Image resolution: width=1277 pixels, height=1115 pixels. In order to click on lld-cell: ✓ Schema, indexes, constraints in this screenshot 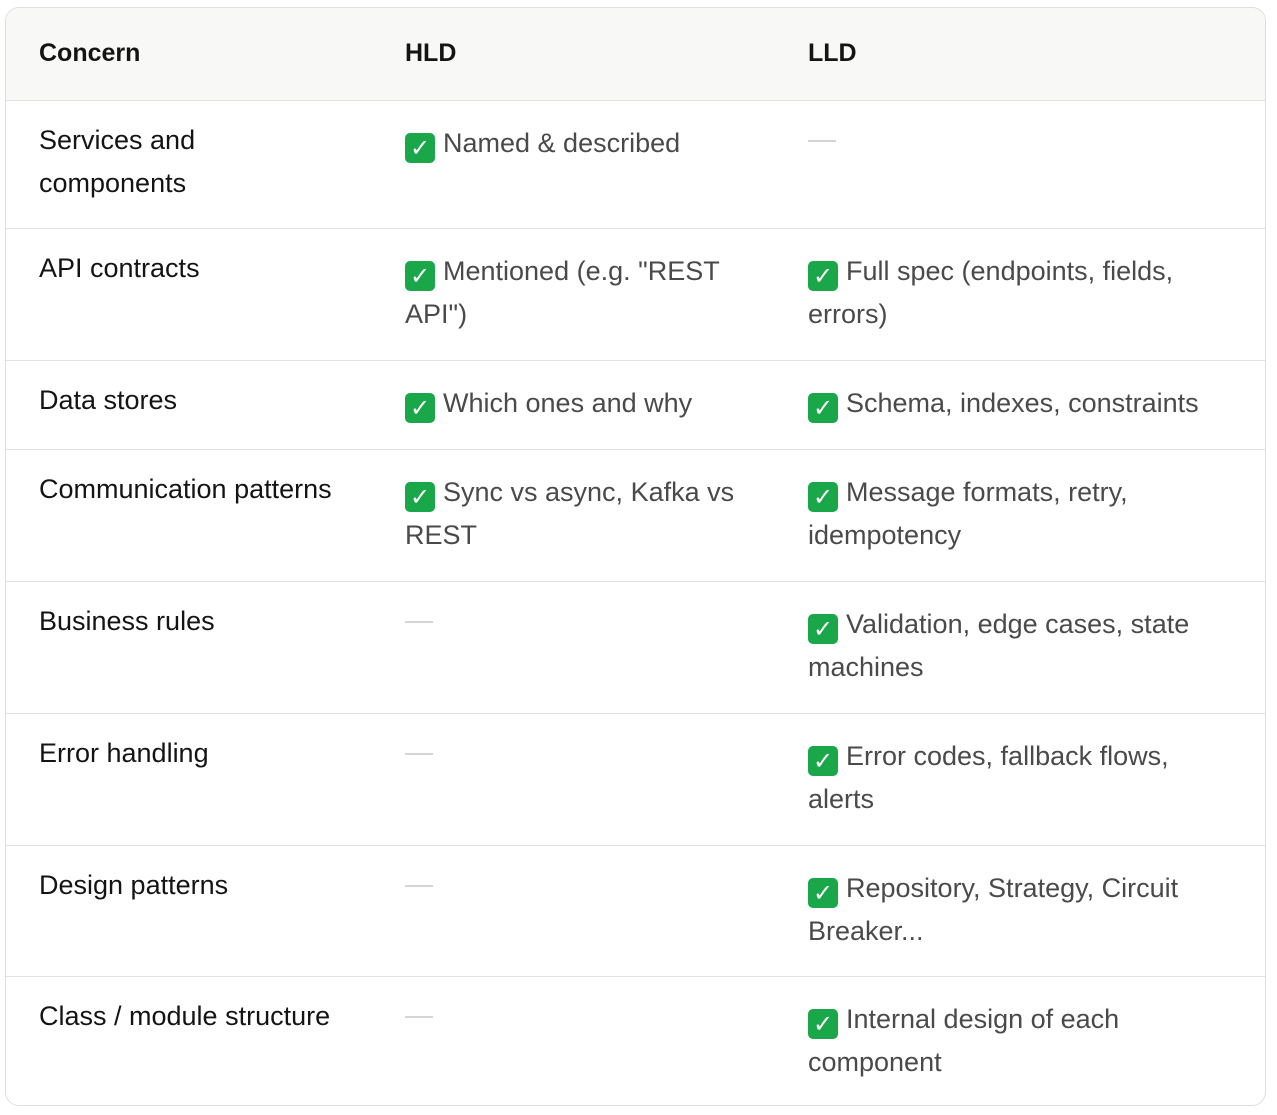, I will do `click(1020, 405)`.